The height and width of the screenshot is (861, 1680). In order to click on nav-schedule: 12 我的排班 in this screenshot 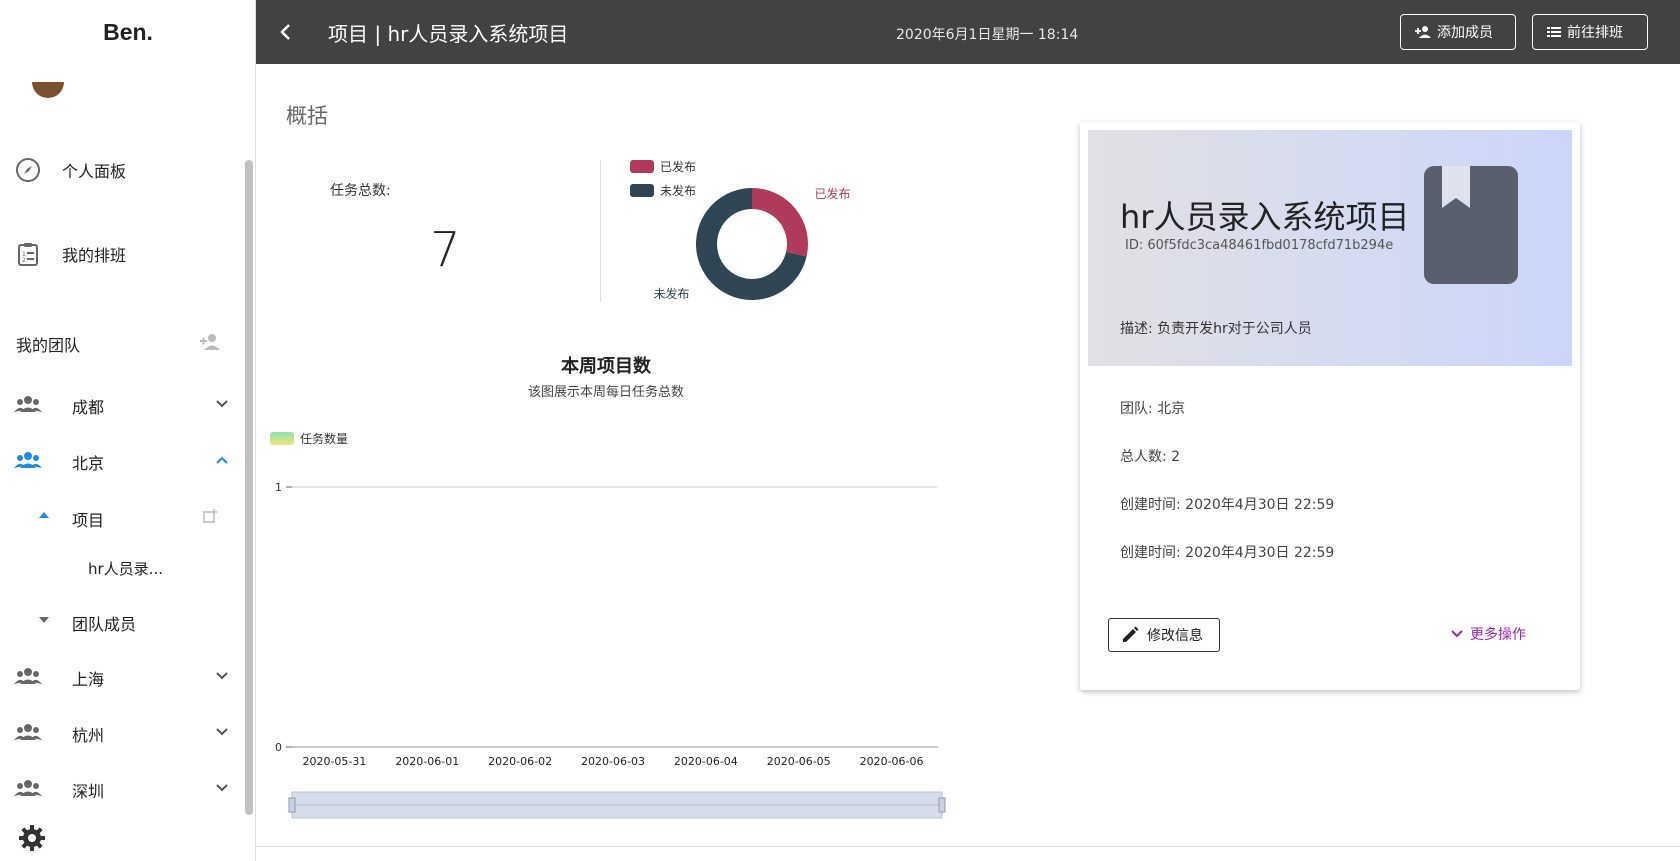, I will do `click(120, 254)`.